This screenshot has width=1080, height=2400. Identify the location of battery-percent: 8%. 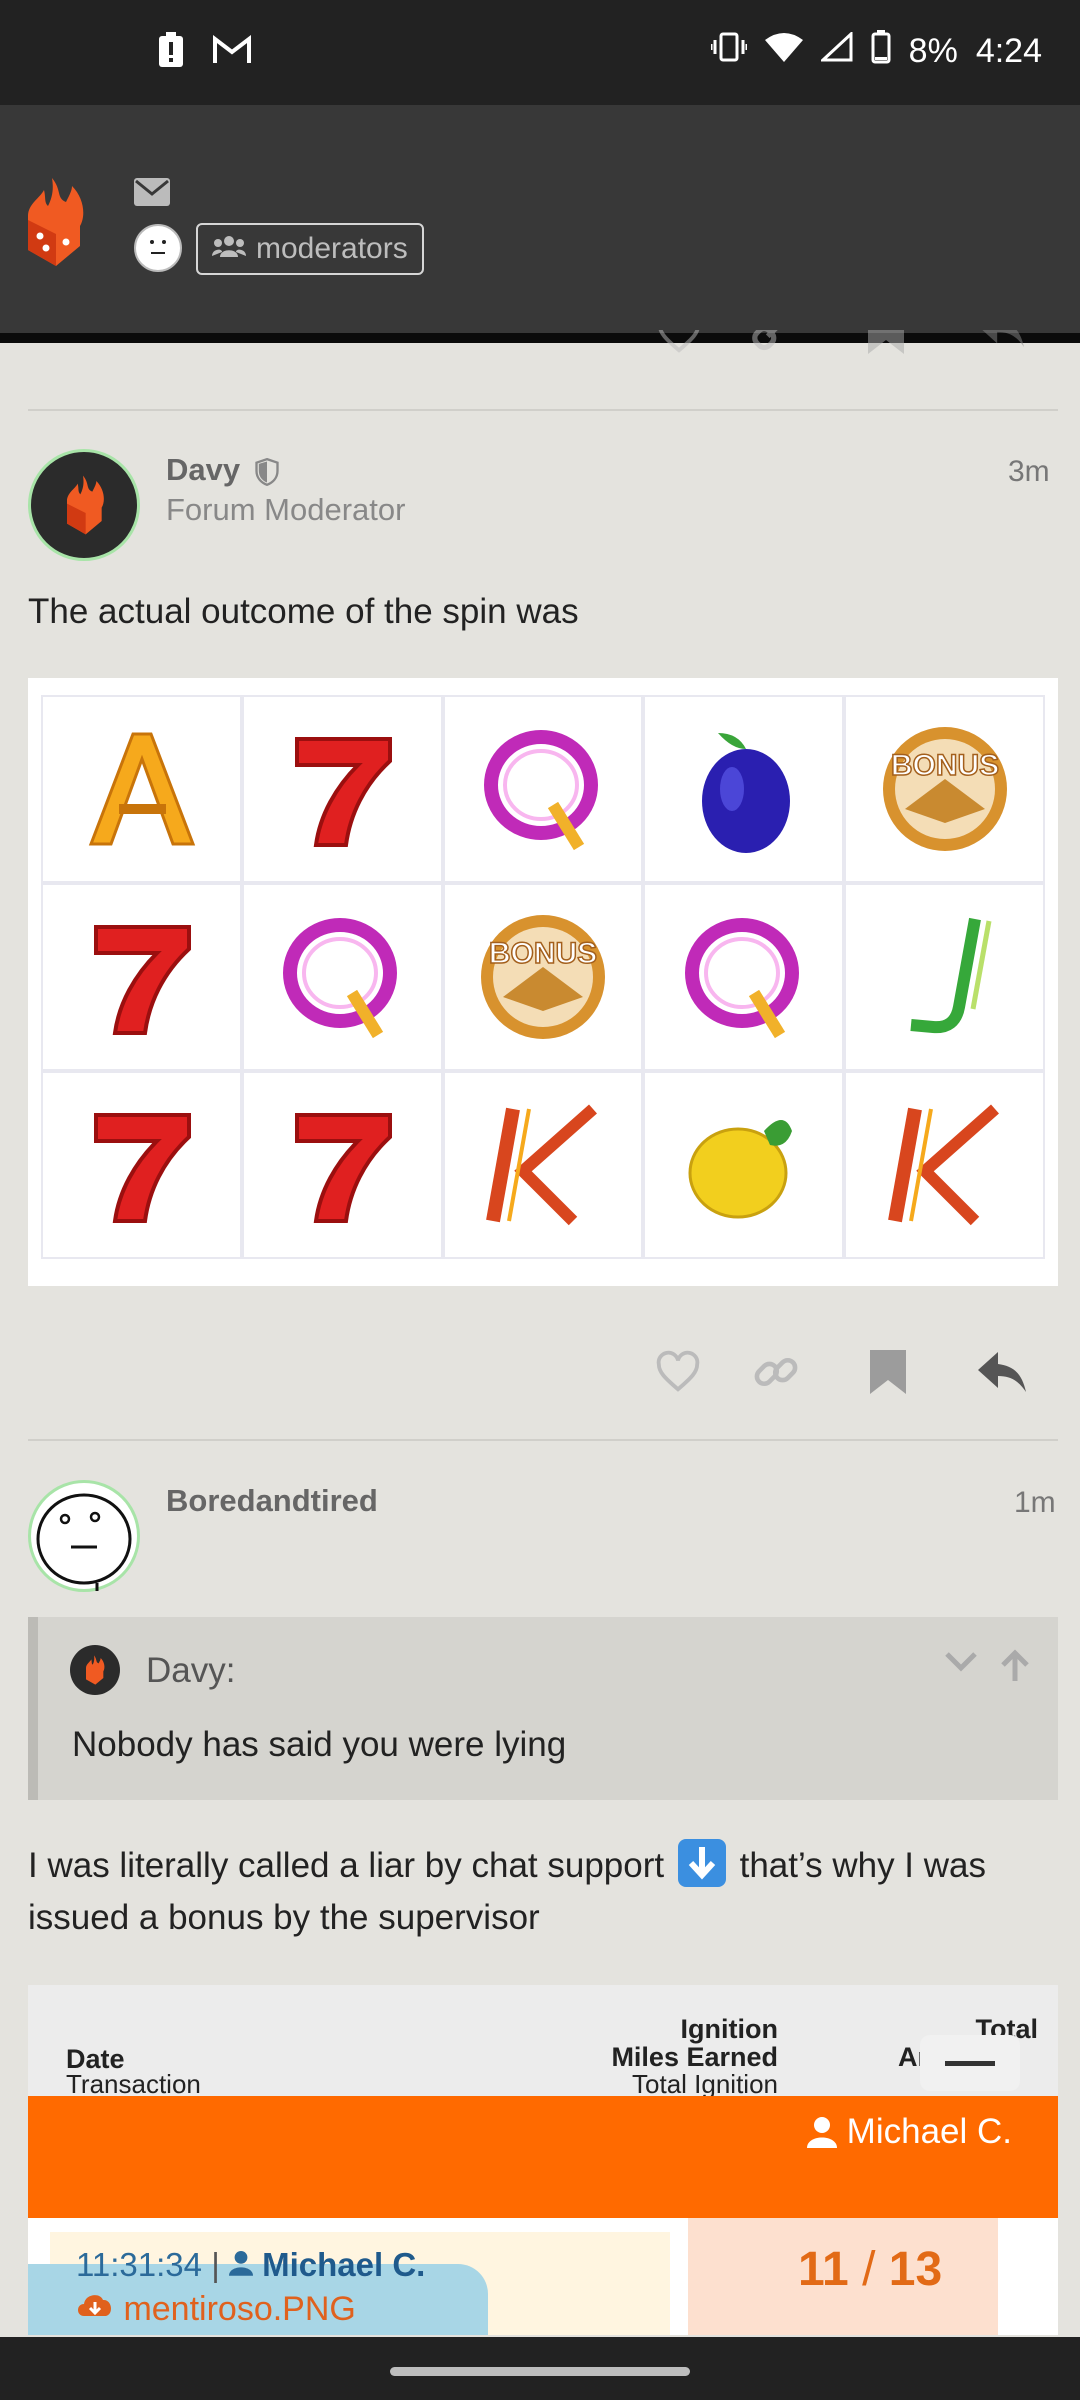
(933, 51).